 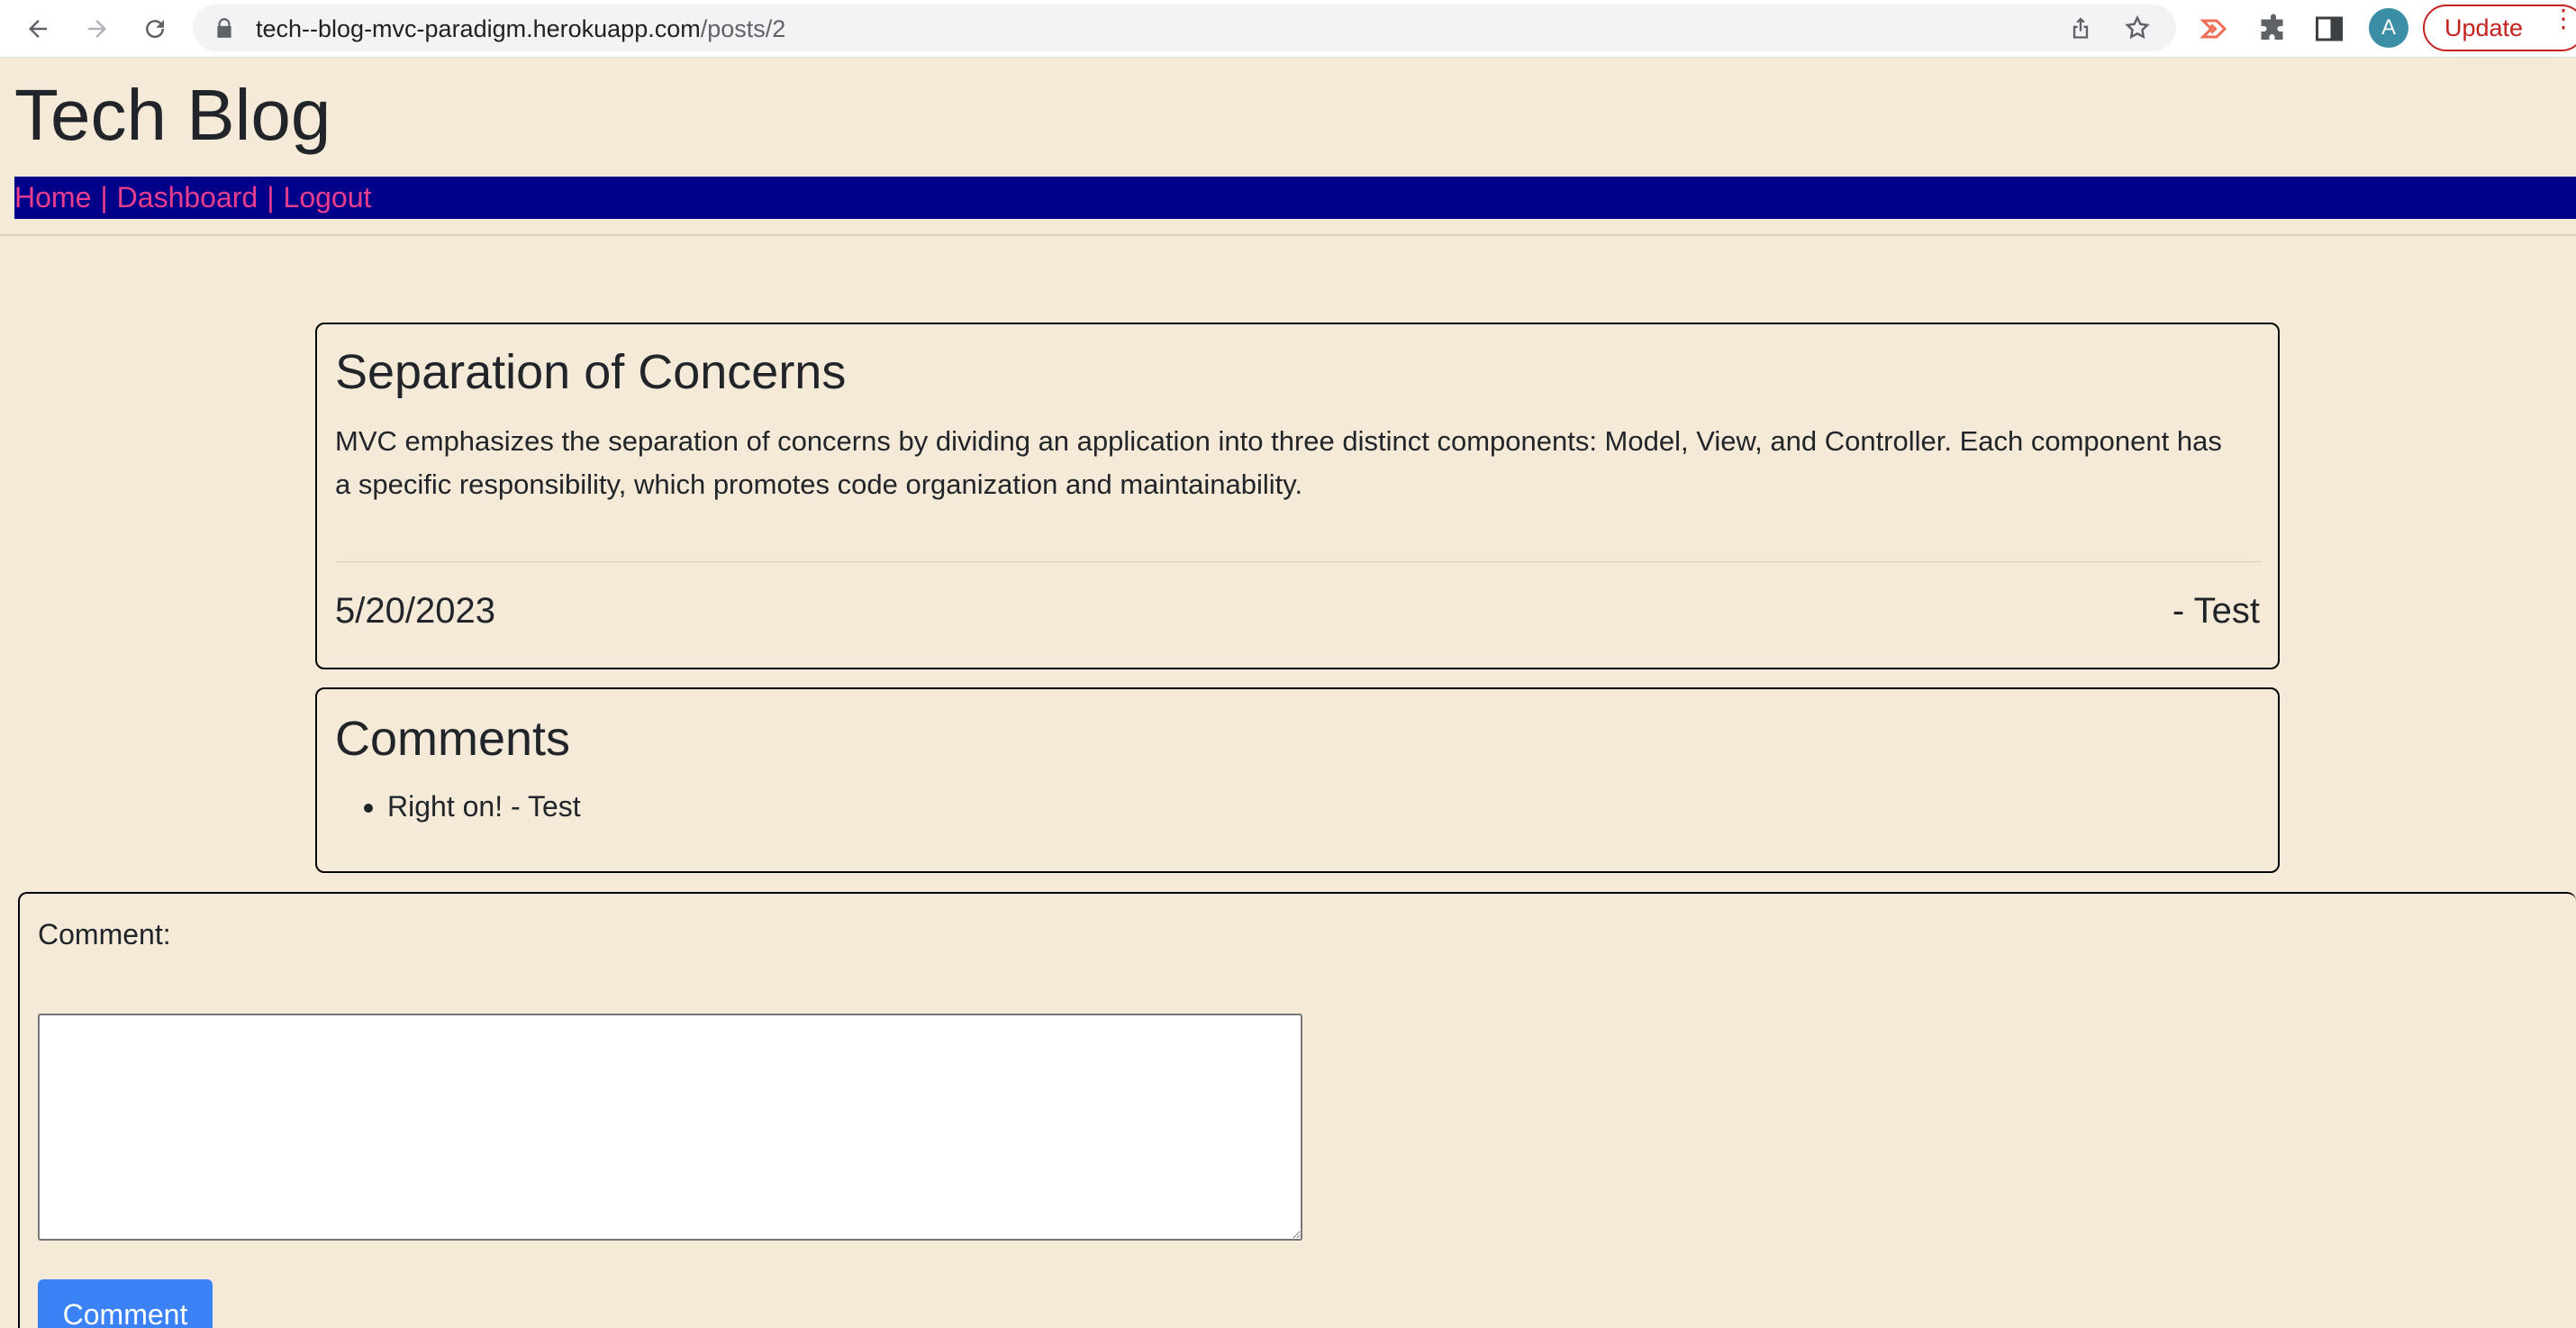 What do you see at coordinates (2137, 27) in the screenshot?
I see `star-icon` at bounding box center [2137, 27].